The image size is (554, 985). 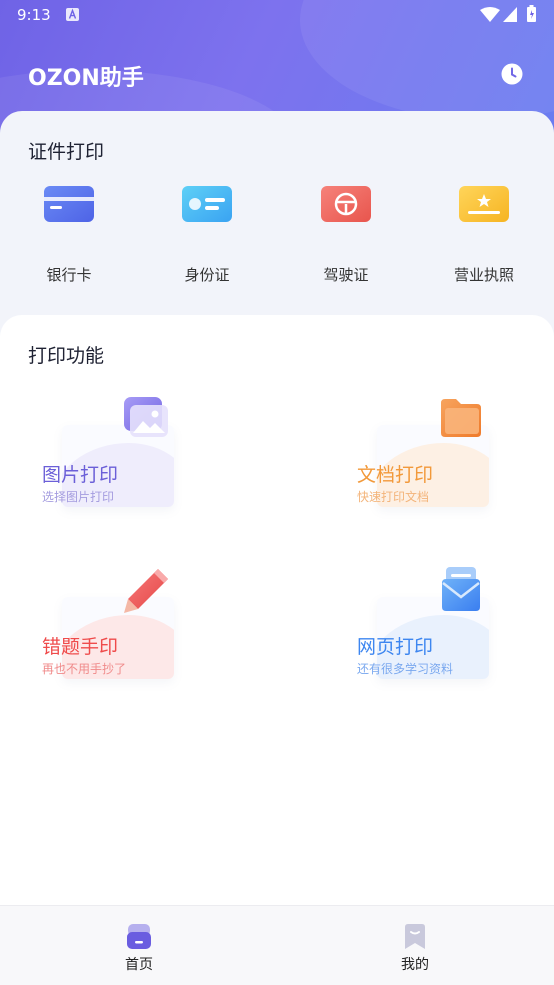 I want to click on cert-item-bank-card: 银行卡, so click(x=69, y=236).